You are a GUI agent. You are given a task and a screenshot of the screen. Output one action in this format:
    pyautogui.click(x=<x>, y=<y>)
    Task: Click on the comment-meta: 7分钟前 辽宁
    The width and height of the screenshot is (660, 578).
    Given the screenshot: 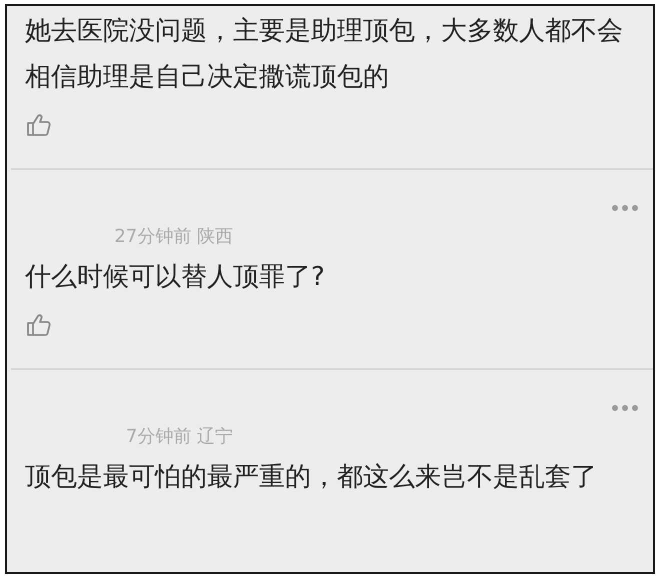 What is the action you would take?
    pyautogui.click(x=178, y=436)
    